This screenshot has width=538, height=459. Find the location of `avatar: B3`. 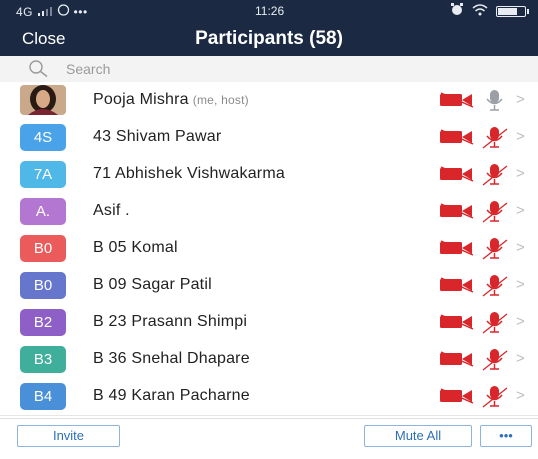

avatar: B3 is located at coordinates (43, 359).